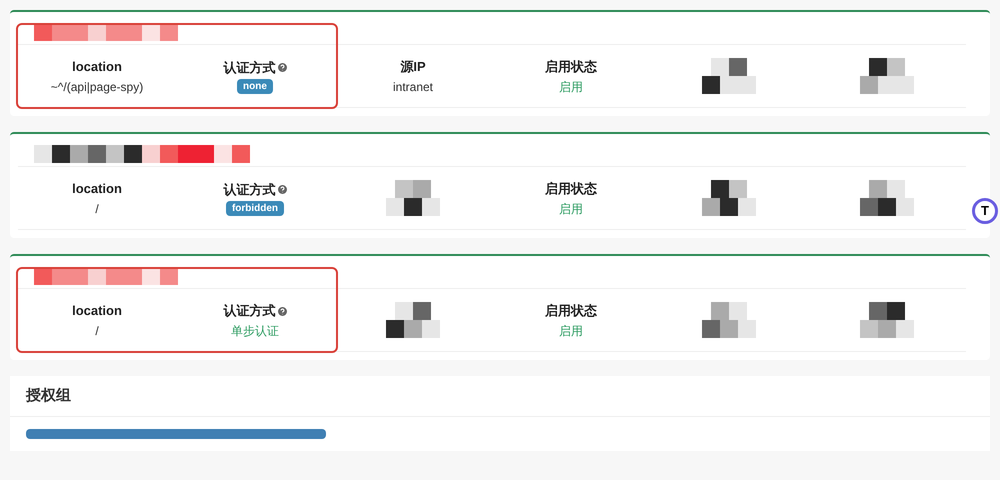 The image size is (1000, 480). I want to click on auth-badge: none, so click(255, 86).